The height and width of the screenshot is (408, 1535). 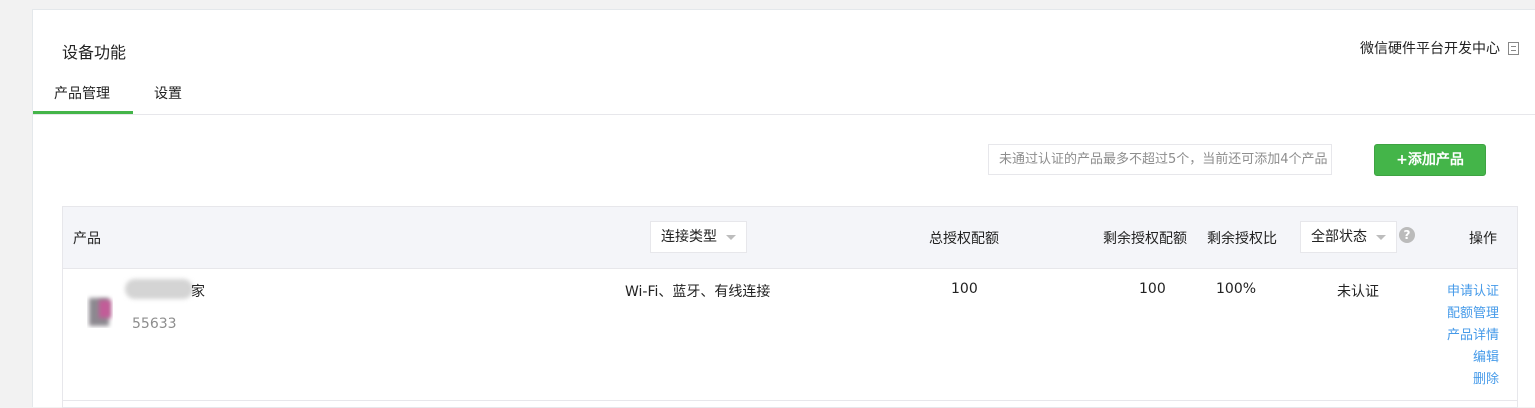 I want to click on active-tab-indicator, so click(x=83, y=112).